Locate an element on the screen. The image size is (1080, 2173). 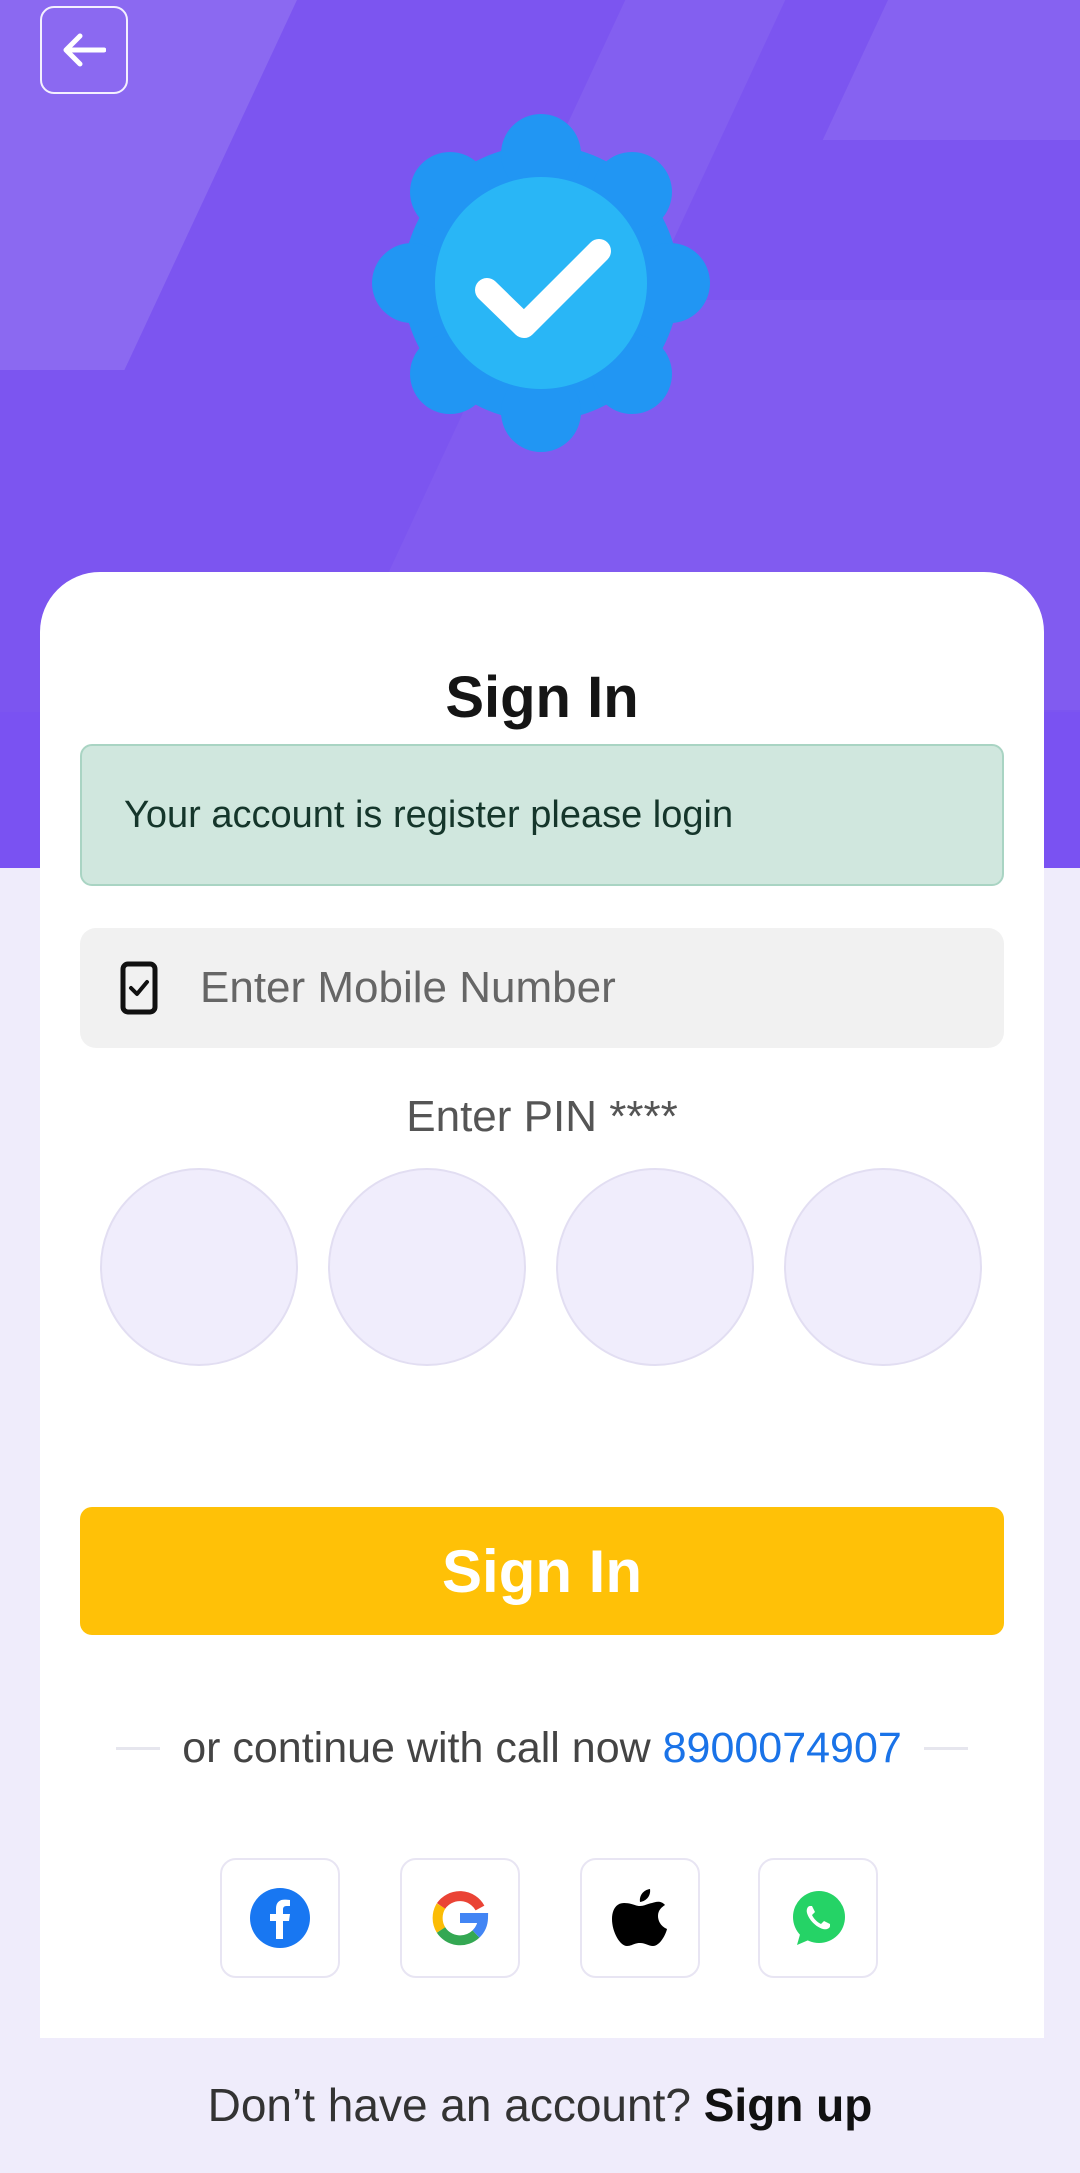
mobile-number-input is located at coordinates (580, 988).